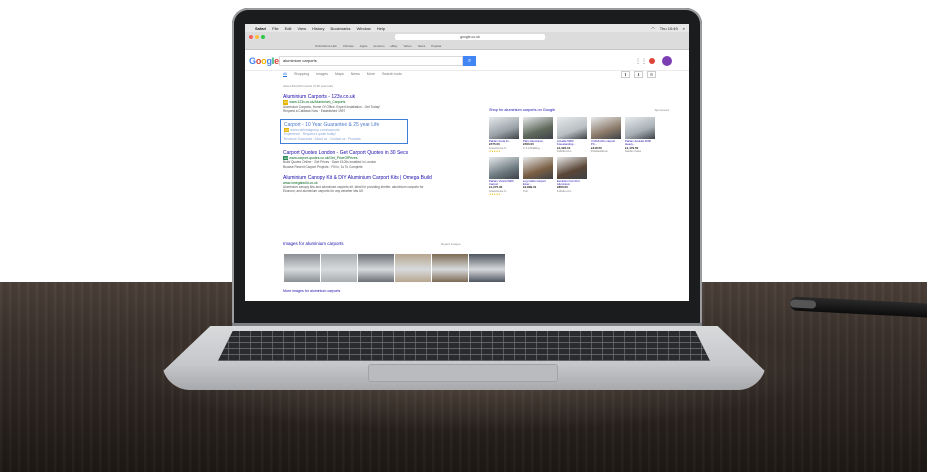 Image resolution: width=927 pixels, height=472 pixels. What do you see at coordinates (469, 61) in the screenshot?
I see `search-icon: ⌕` at bounding box center [469, 61].